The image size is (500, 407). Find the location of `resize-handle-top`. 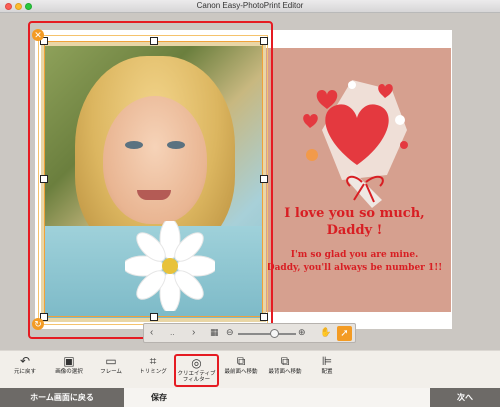

resize-handle-top is located at coordinates (154, 41).